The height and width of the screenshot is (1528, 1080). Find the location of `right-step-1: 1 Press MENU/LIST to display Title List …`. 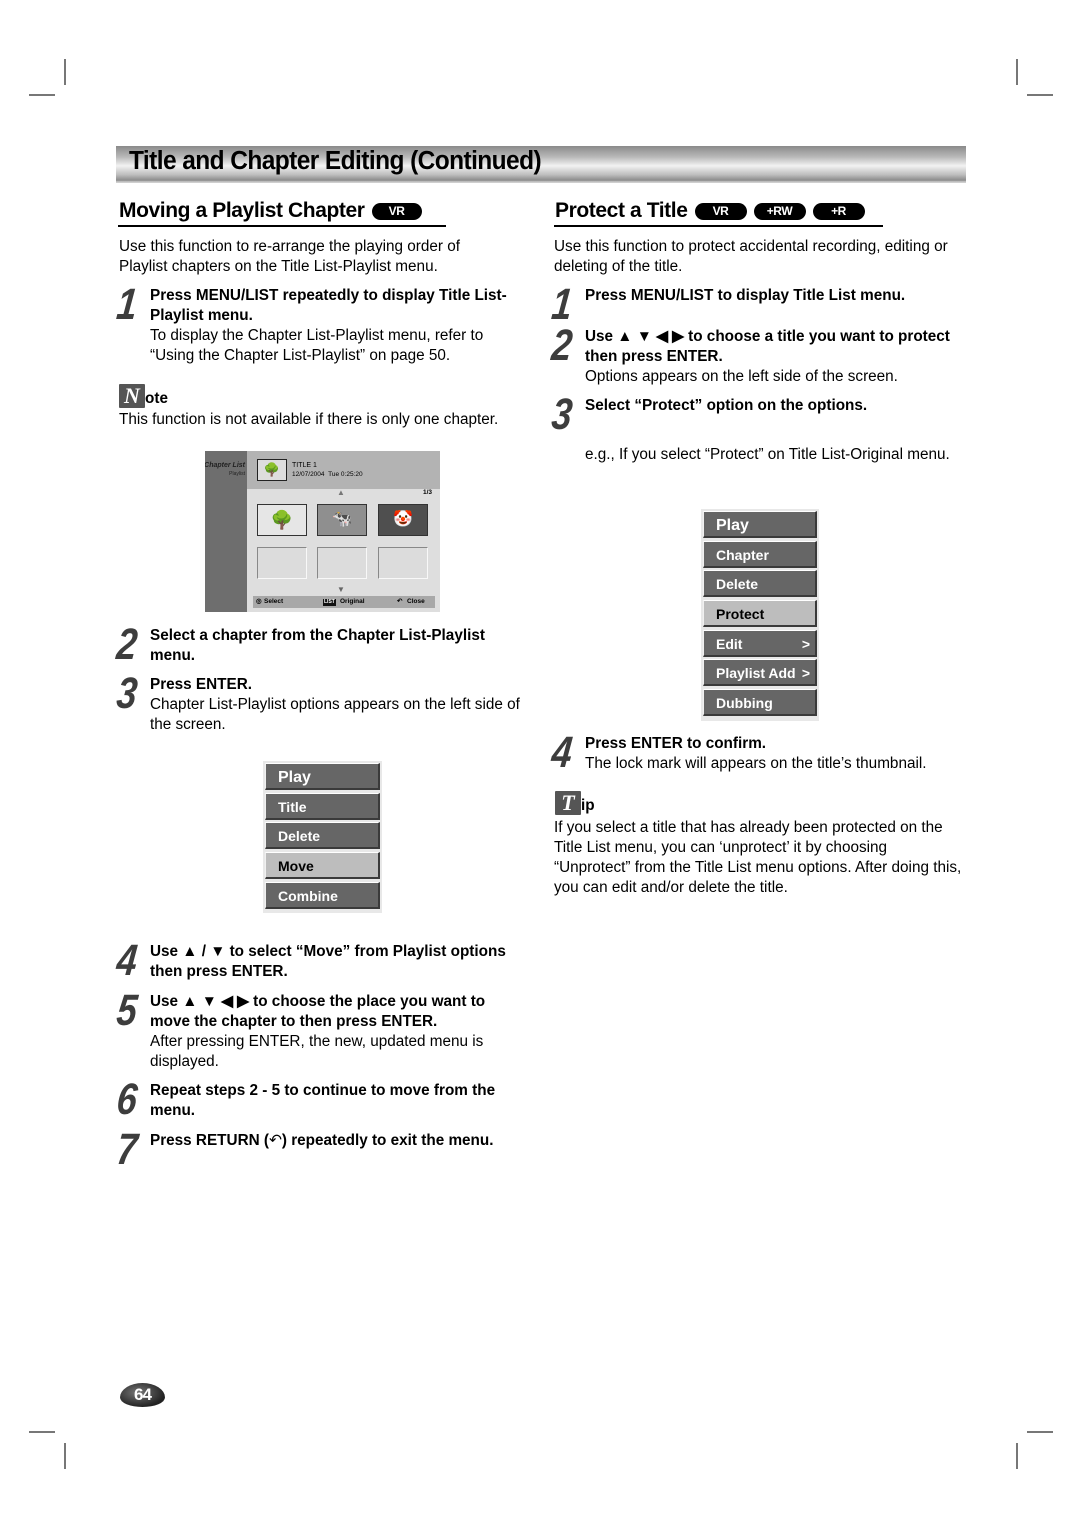

right-step-1: 1 Press MENU/LIST to display Title List … is located at coordinates (761, 304).